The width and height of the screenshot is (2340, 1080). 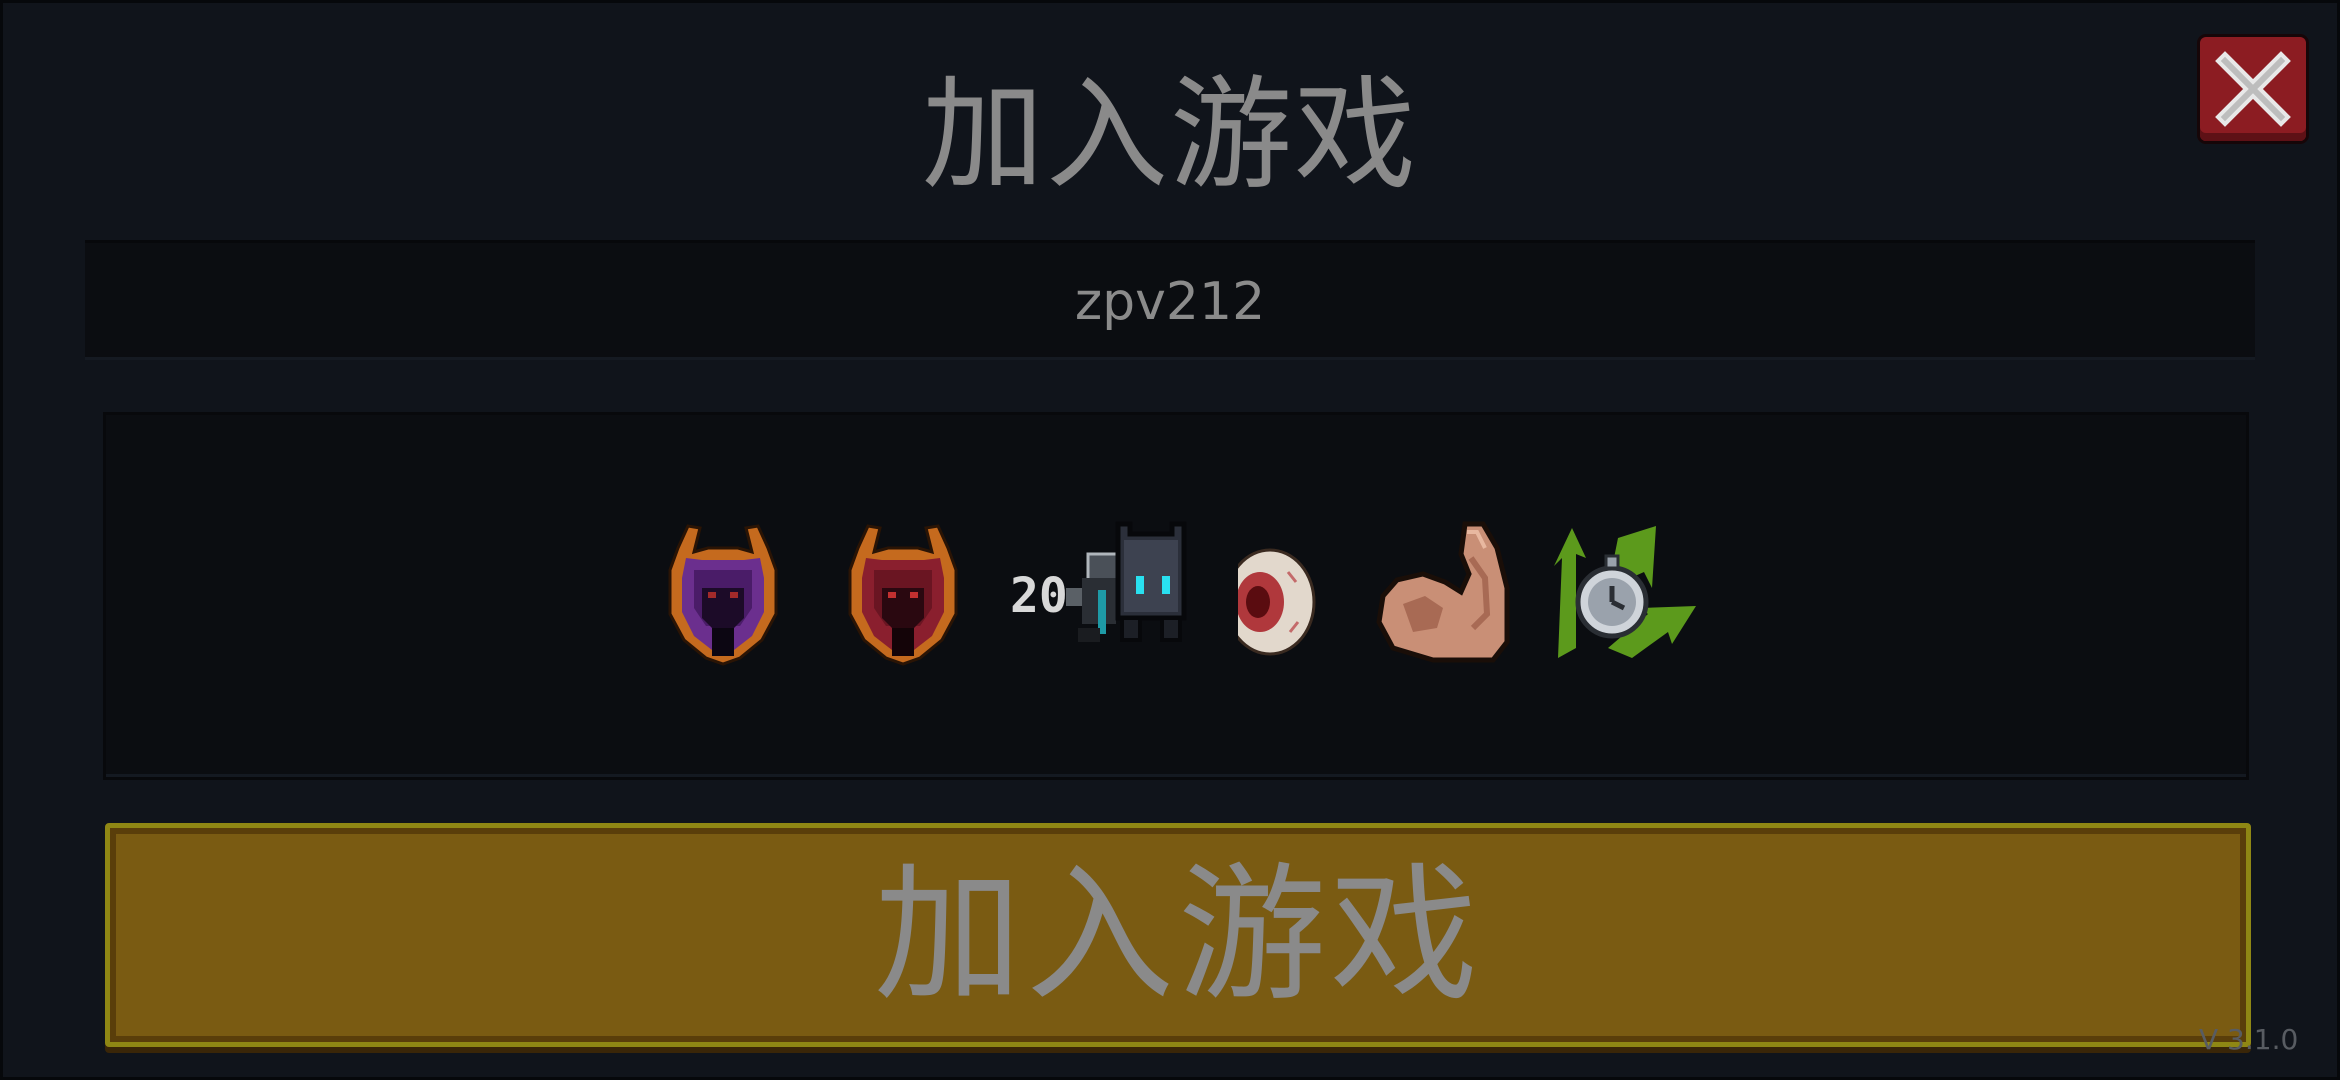 I want to click on buff-icons-row: 20, so click(x=1173, y=598).